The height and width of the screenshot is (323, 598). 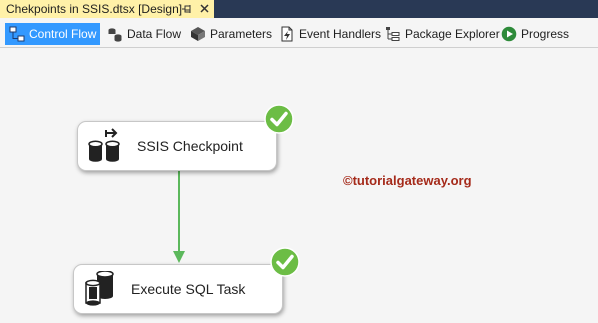 I want to click on tab-package-explorer-label: Package Explorer, so click(x=452, y=34).